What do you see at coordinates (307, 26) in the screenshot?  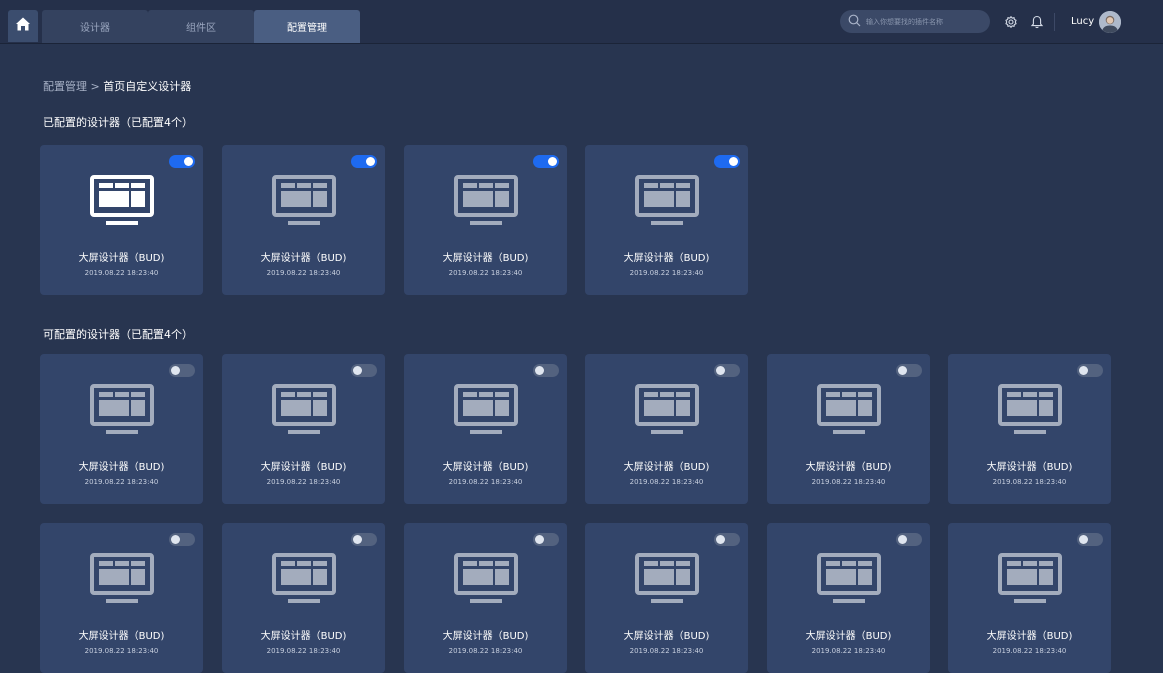 I see `tab-config-management: 配置管理` at bounding box center [307, 26].